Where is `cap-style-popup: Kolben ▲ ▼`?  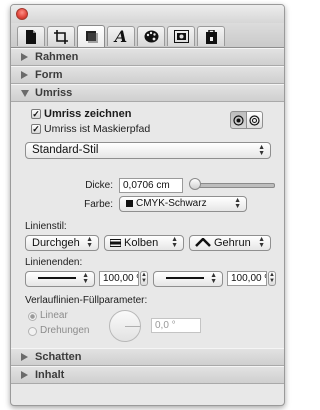
cap-style-popup: Kolben ▲ ▼ is located at coordinates (144, 243).